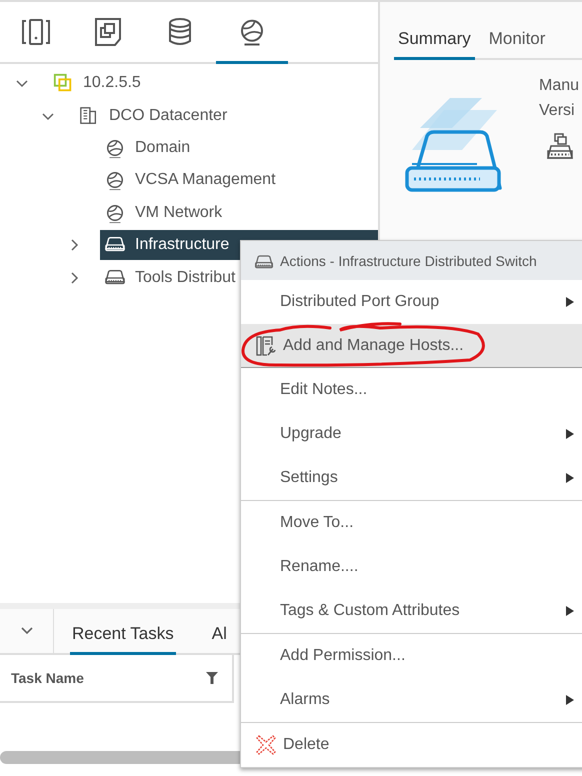  Describe the element at coordinates (213, 83) in the screenshot. I see `tree-item: 10.2.5.5` at that location.